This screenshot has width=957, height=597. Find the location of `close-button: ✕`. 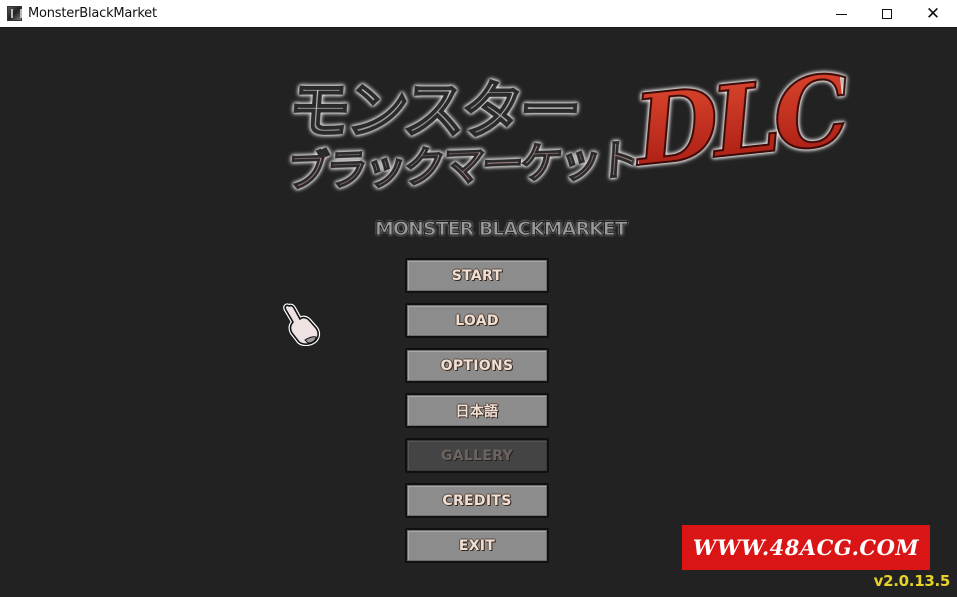

close-button: ✕ is located at coordinates (933, 14).